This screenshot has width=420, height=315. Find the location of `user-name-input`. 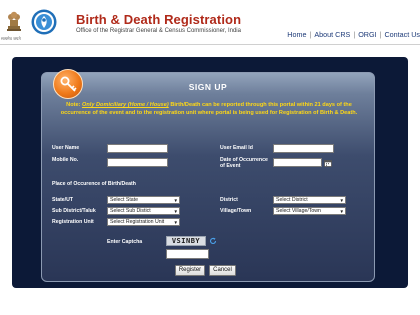

user-name-input is located at coordinates (137, 148).